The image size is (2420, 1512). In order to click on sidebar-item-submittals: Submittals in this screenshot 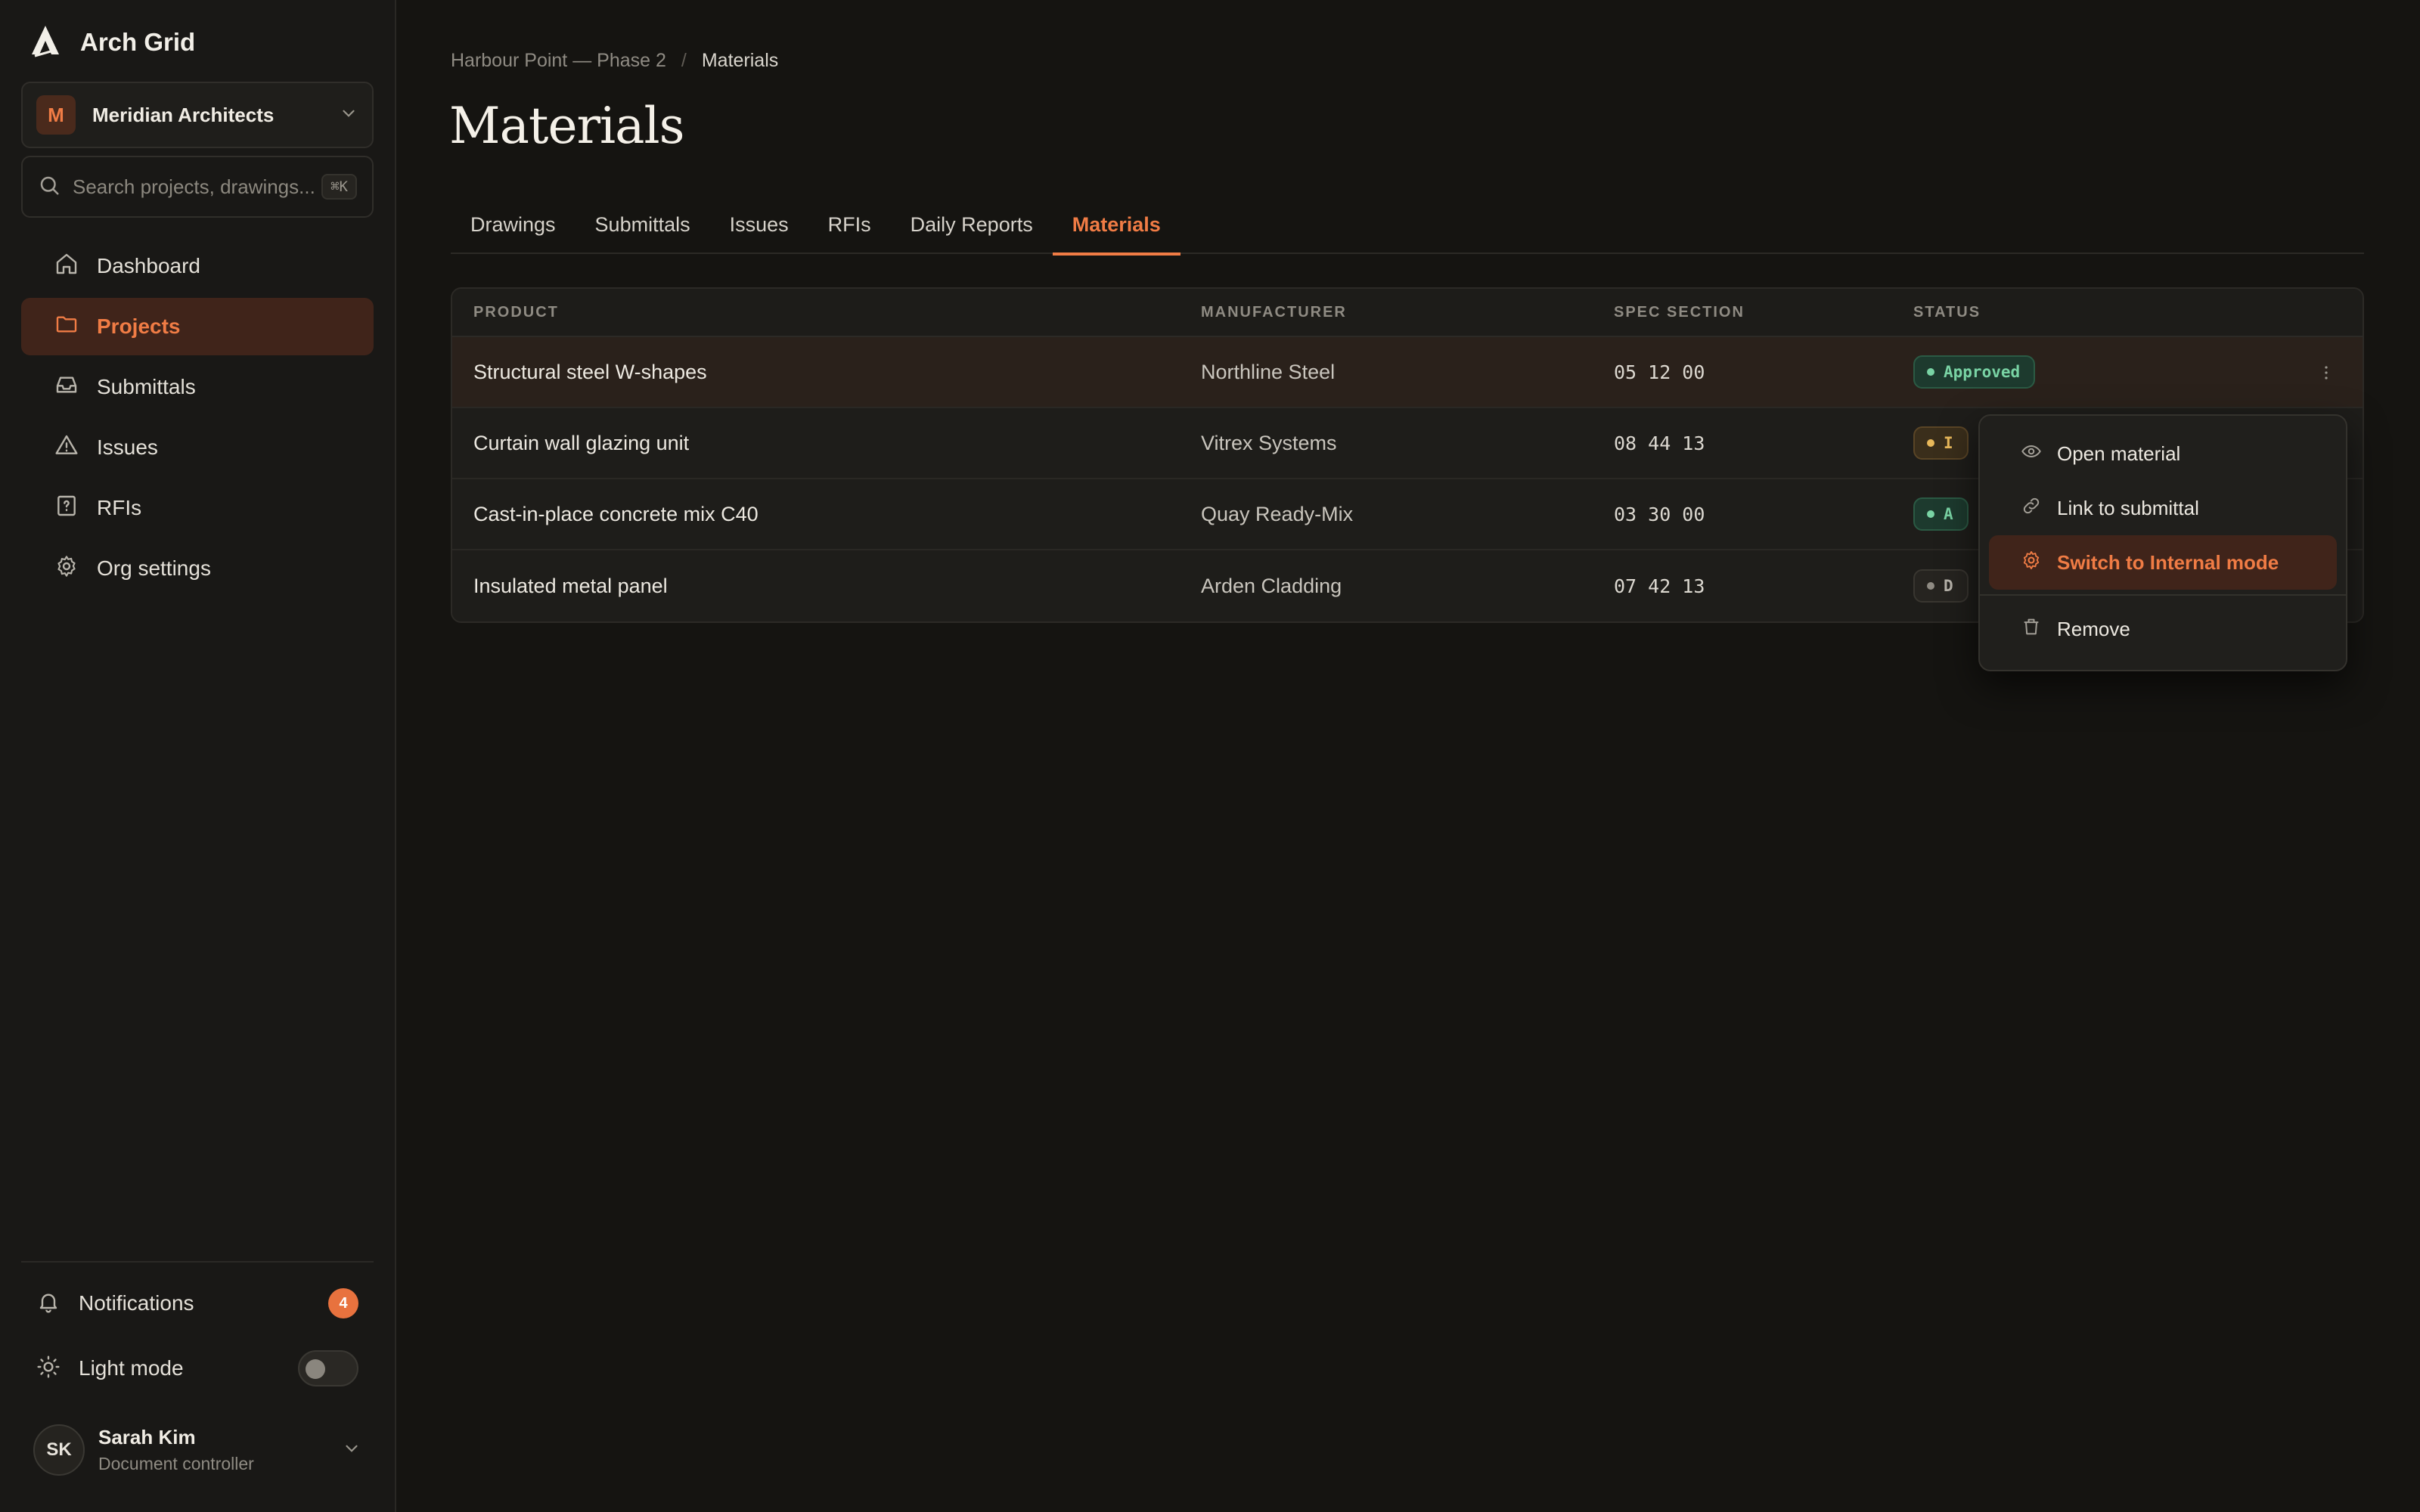, I will do `click(197, 387)`.